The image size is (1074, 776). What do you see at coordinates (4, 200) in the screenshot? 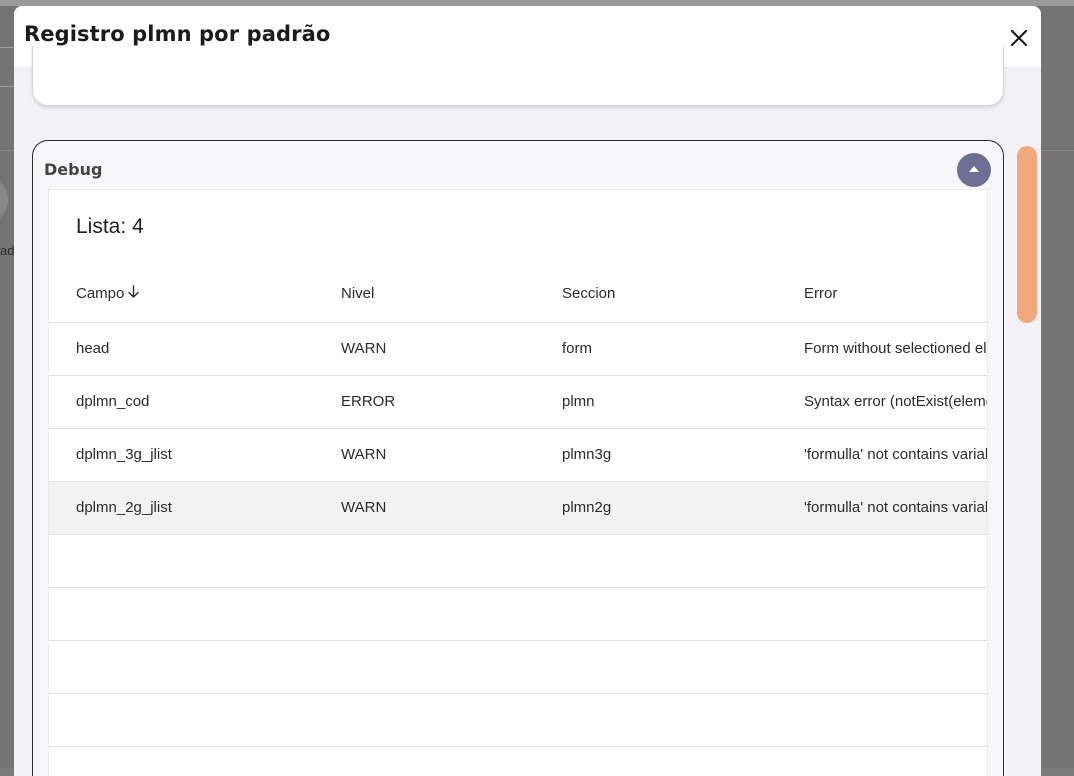
I see `background-avatar` at bounding box center [4, 200].